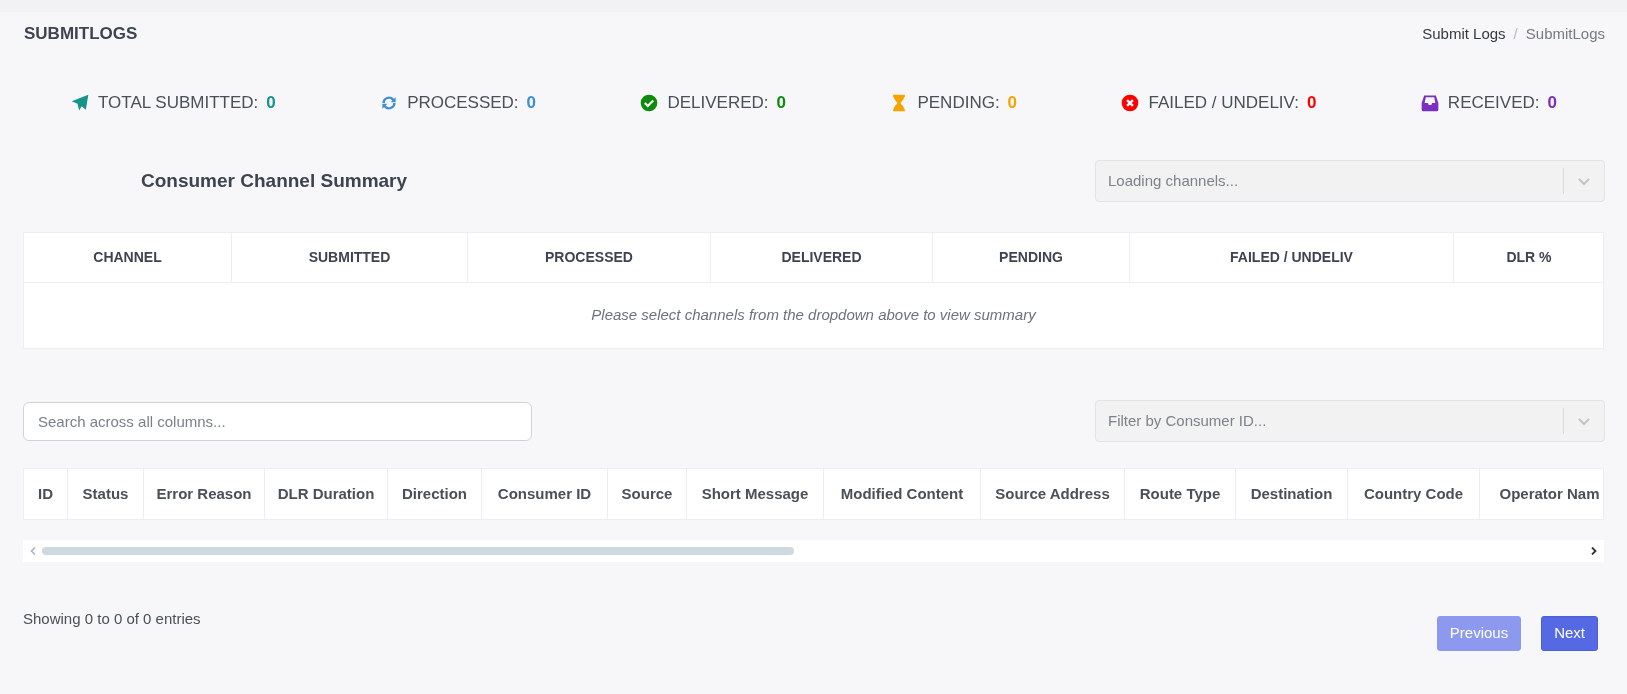 The image size is (1627, 694). What do you see at coordinates (349, 257) in the screenshot?
I see `column-header: SUBMITTED` at bounding box center [349, 257].